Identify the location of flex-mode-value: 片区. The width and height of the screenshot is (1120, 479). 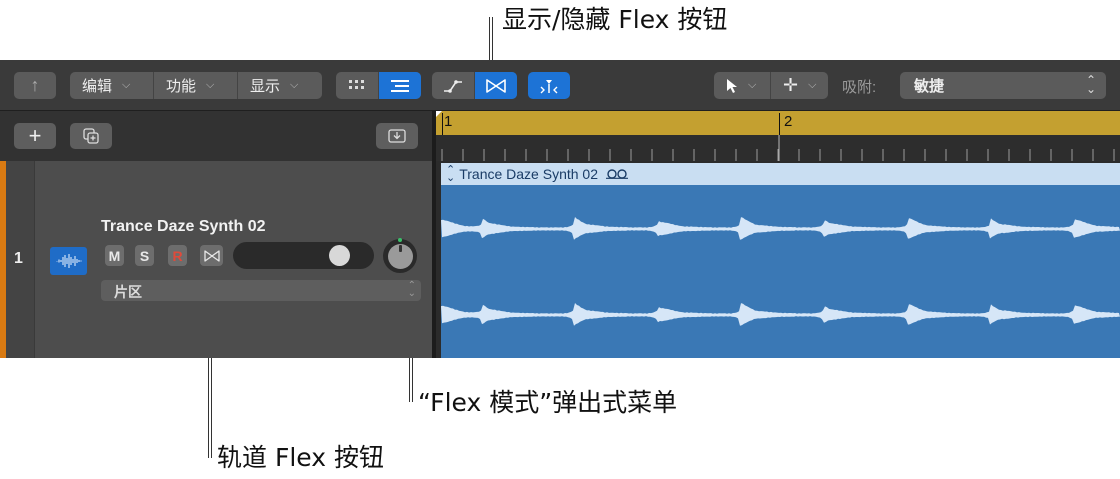
(128, 292).